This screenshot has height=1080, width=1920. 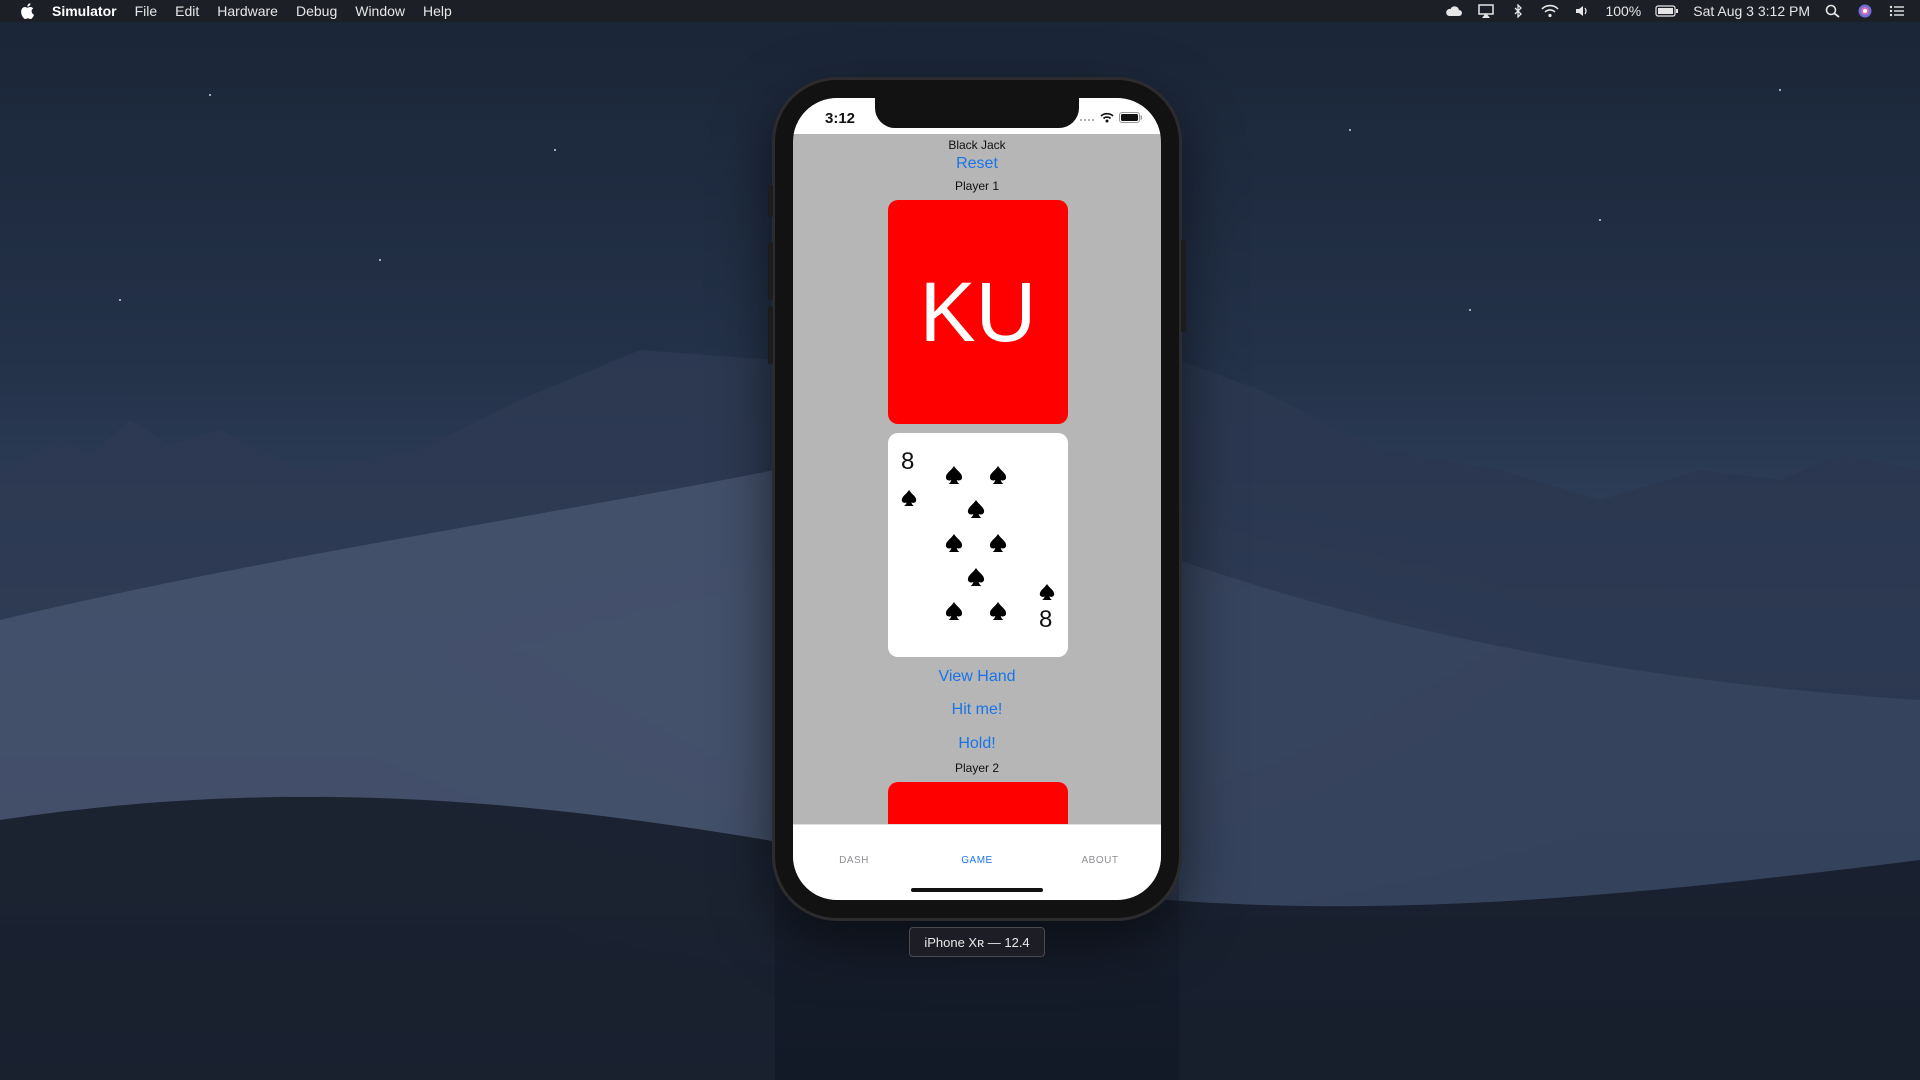 What do you see at coordinates (1454, 11) in the screenshot?
I see `cloud-icon` at bounding box center [1454, 11].